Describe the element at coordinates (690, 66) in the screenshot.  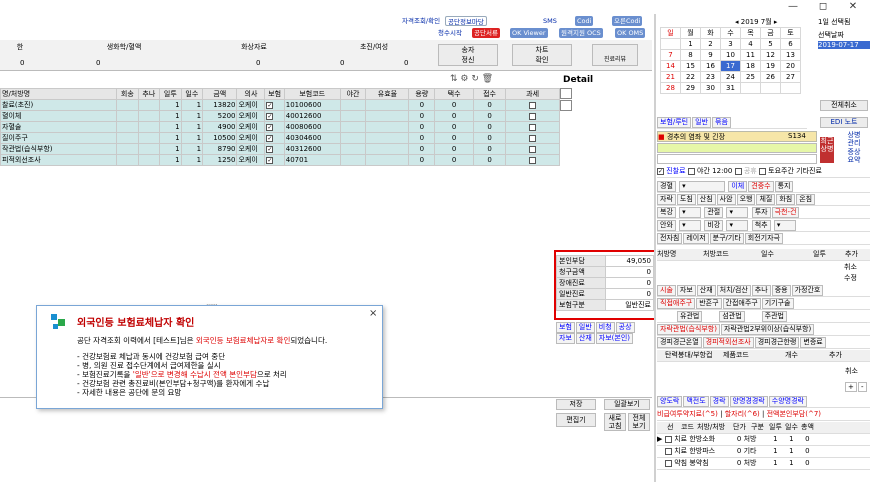
I see `calendar-day: 15` at that location.